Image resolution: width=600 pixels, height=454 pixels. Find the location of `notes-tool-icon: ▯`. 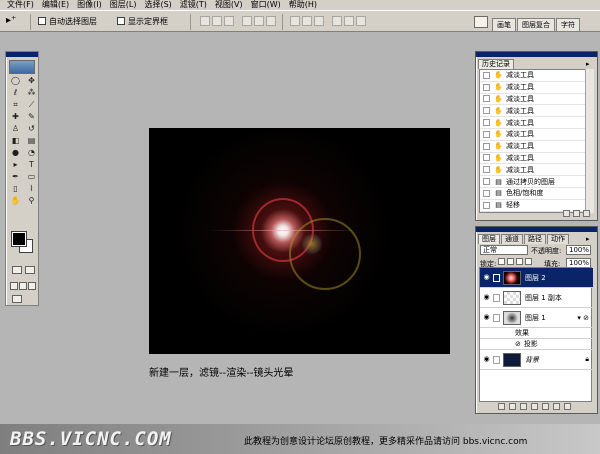

notes-tool-icon: ▯ is located at coordinates (15, 189).